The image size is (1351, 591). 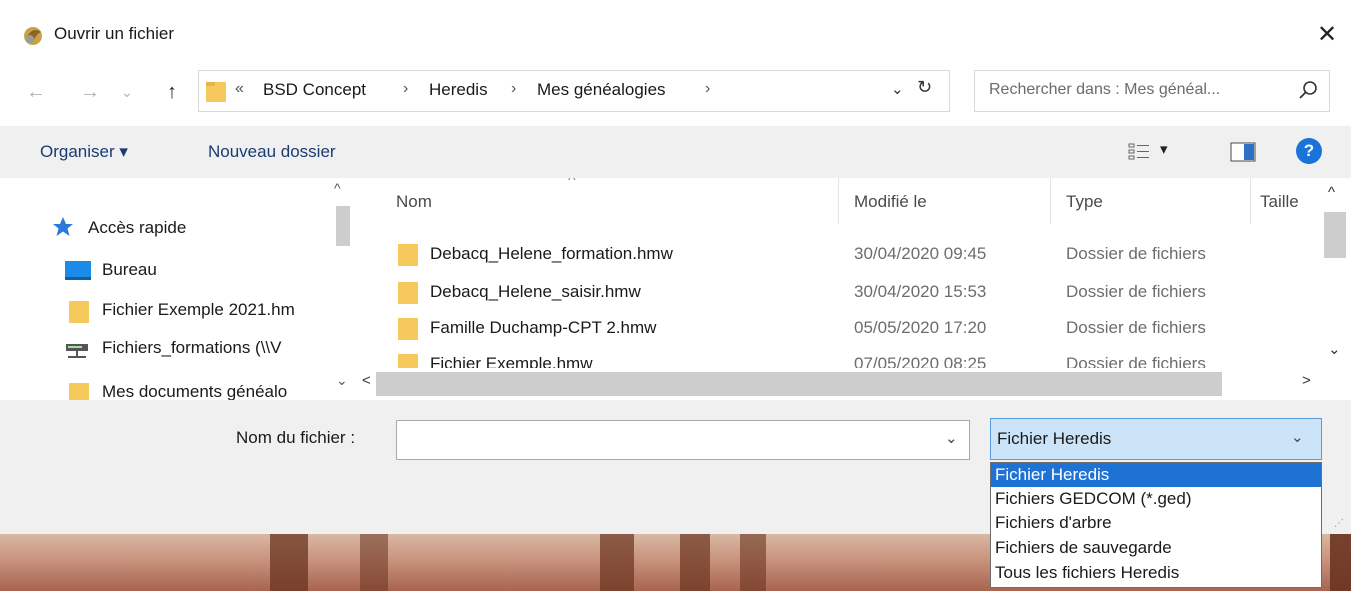 What do you see at coordinates (1156, 475) in the screenshot?
I see `file-type-option: Fichier Heredis` at bounding box center [1156, 475].